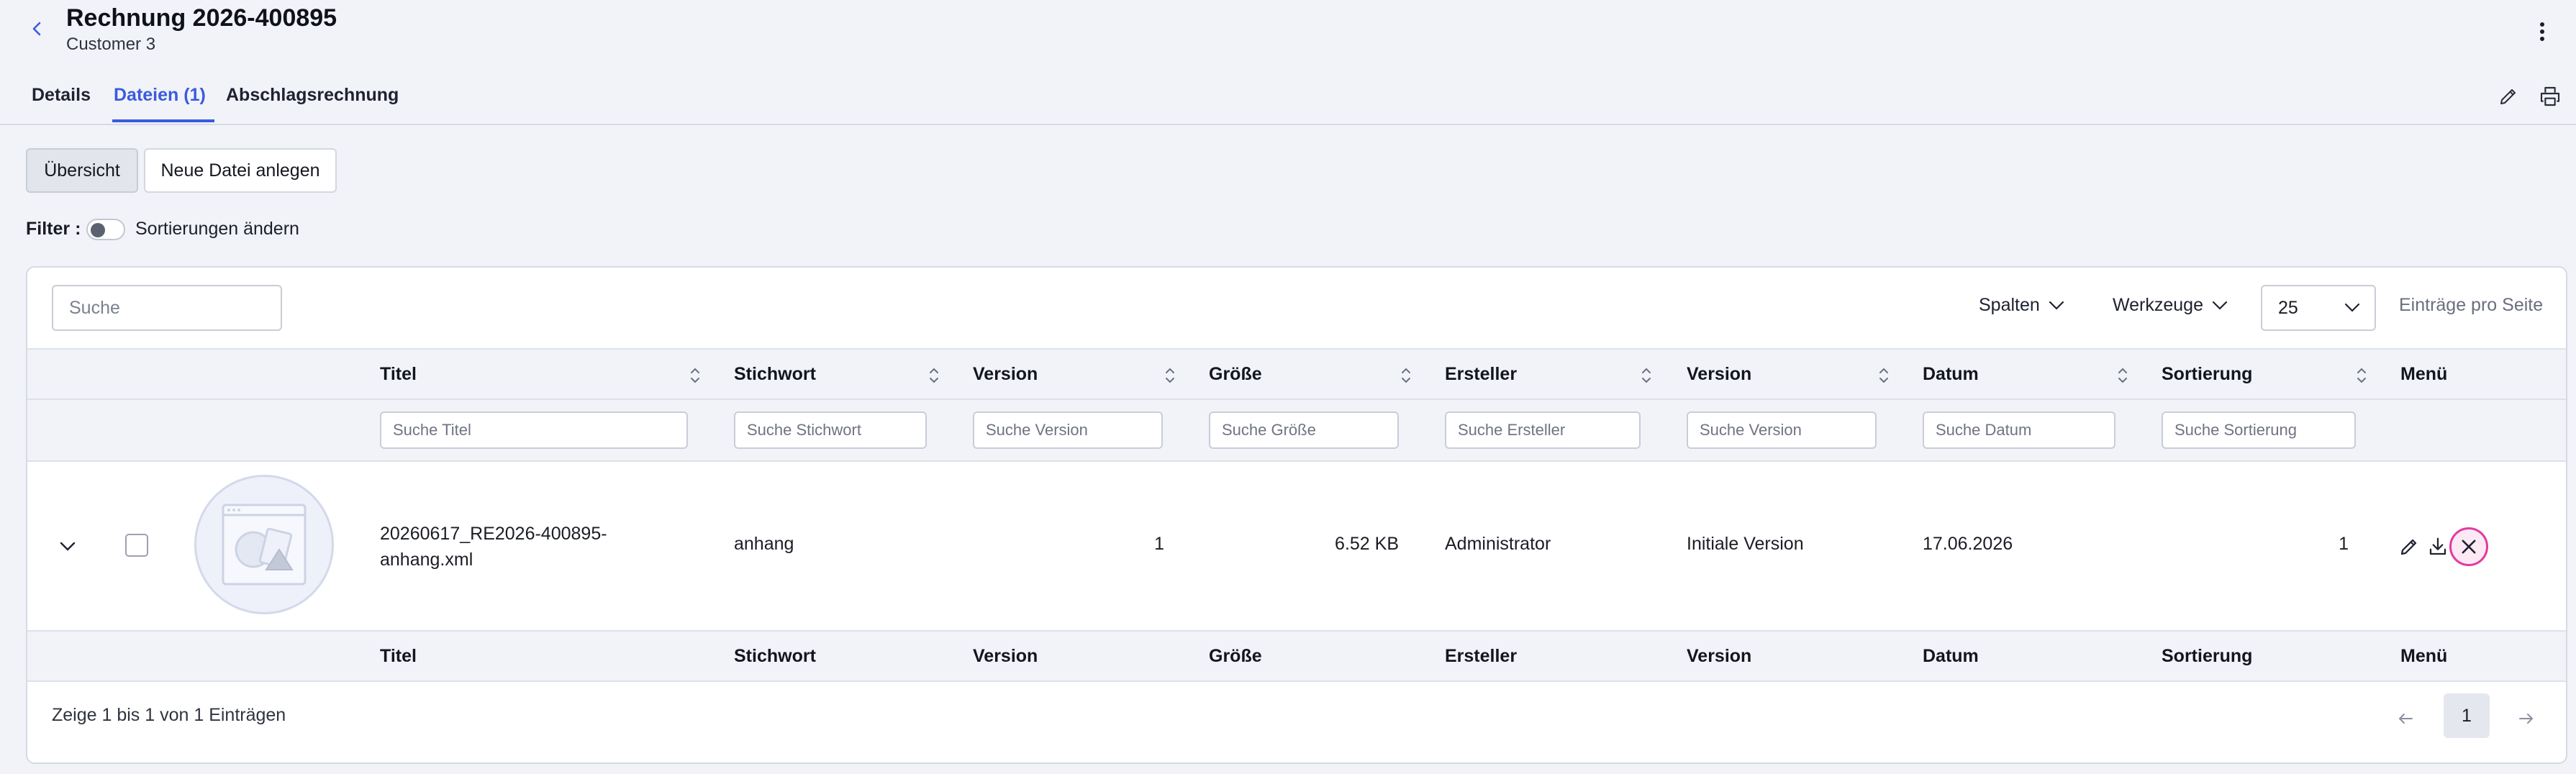 Image resolution: width=2576 pixels, height=774 pixels. I want to click on col-footer-creator: Ersteller, so click(1482, 656).